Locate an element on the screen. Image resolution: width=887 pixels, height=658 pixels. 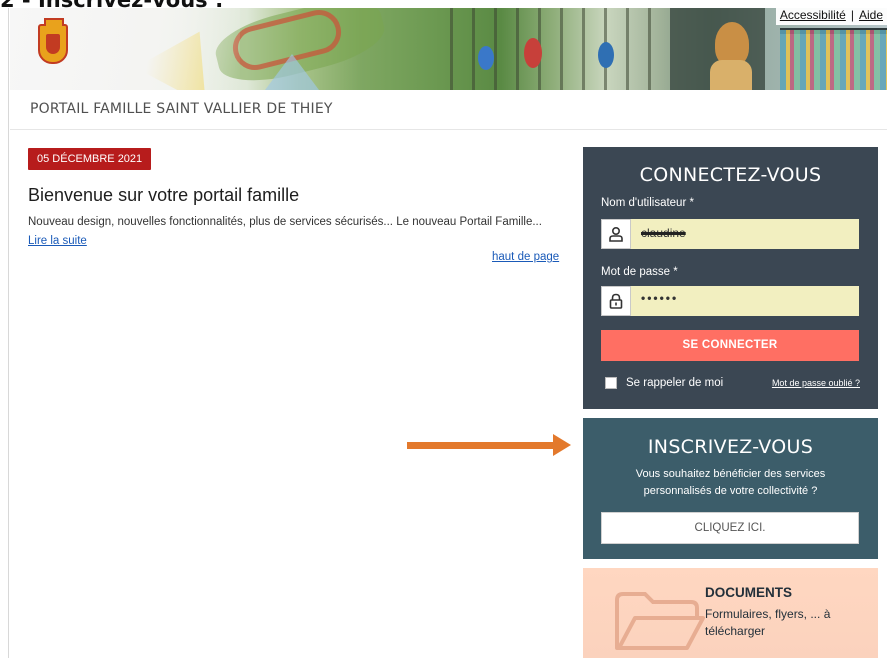
remember-me: Se rappeler de moi is located at coordinates (664, 383).